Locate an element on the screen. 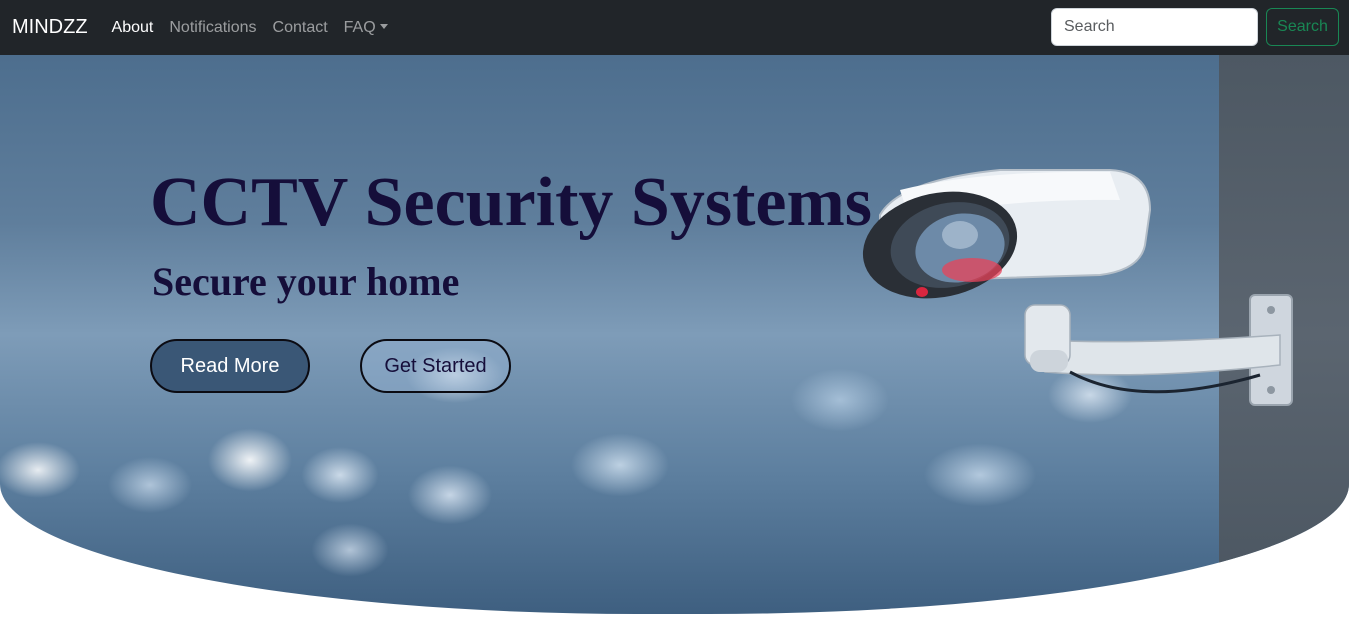 This screenshot has height=642, width=1349. cctv-camera-image is located at coordinates (1077, 287).